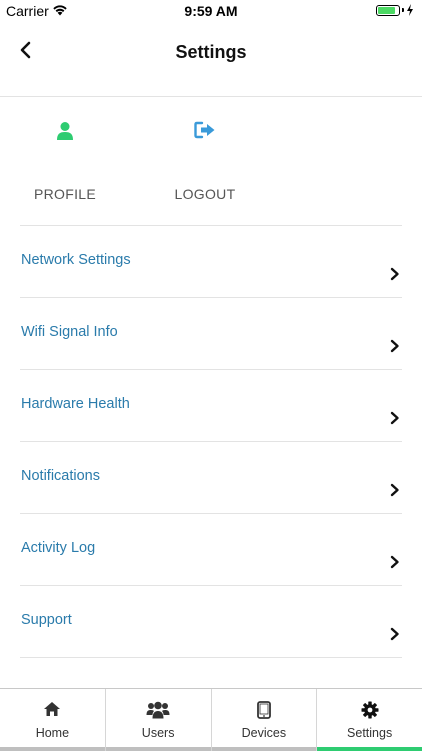 The width and height of the screenshot is (422, 751). What do you see at coordinates (211, 622) in the screenshot?
I see `menu-item-support: Support` at bounding box center [211, 622].